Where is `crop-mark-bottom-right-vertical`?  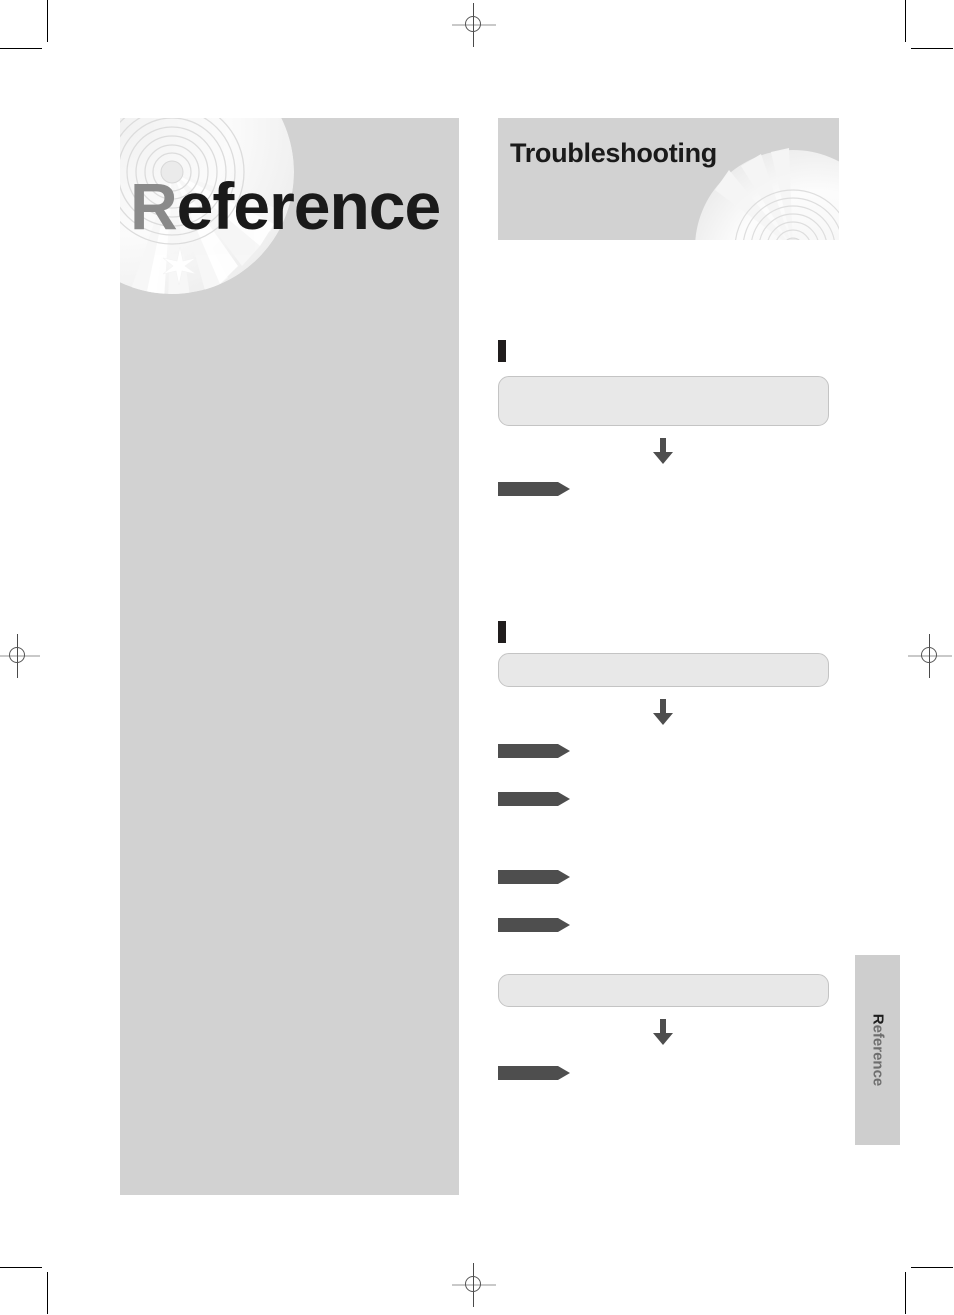
crop-mark-bottom-right-vertical is located at coordinates (905, 1293).